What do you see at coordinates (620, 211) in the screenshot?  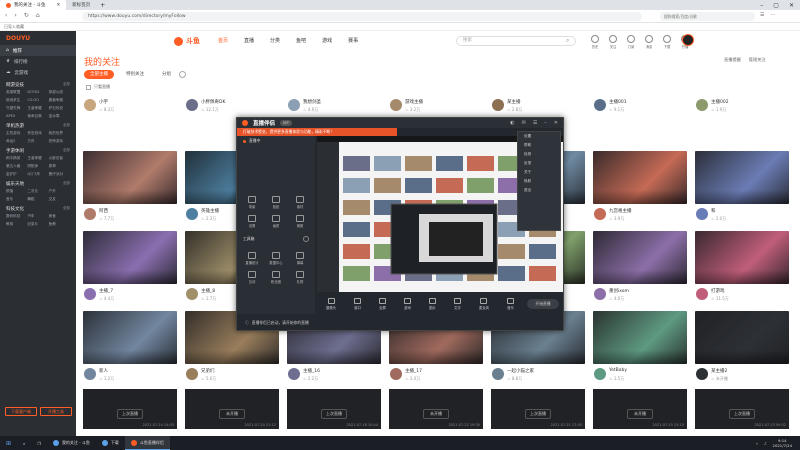 I see `streamer-name: 九宫格主播` at bounding box center [620, 211].